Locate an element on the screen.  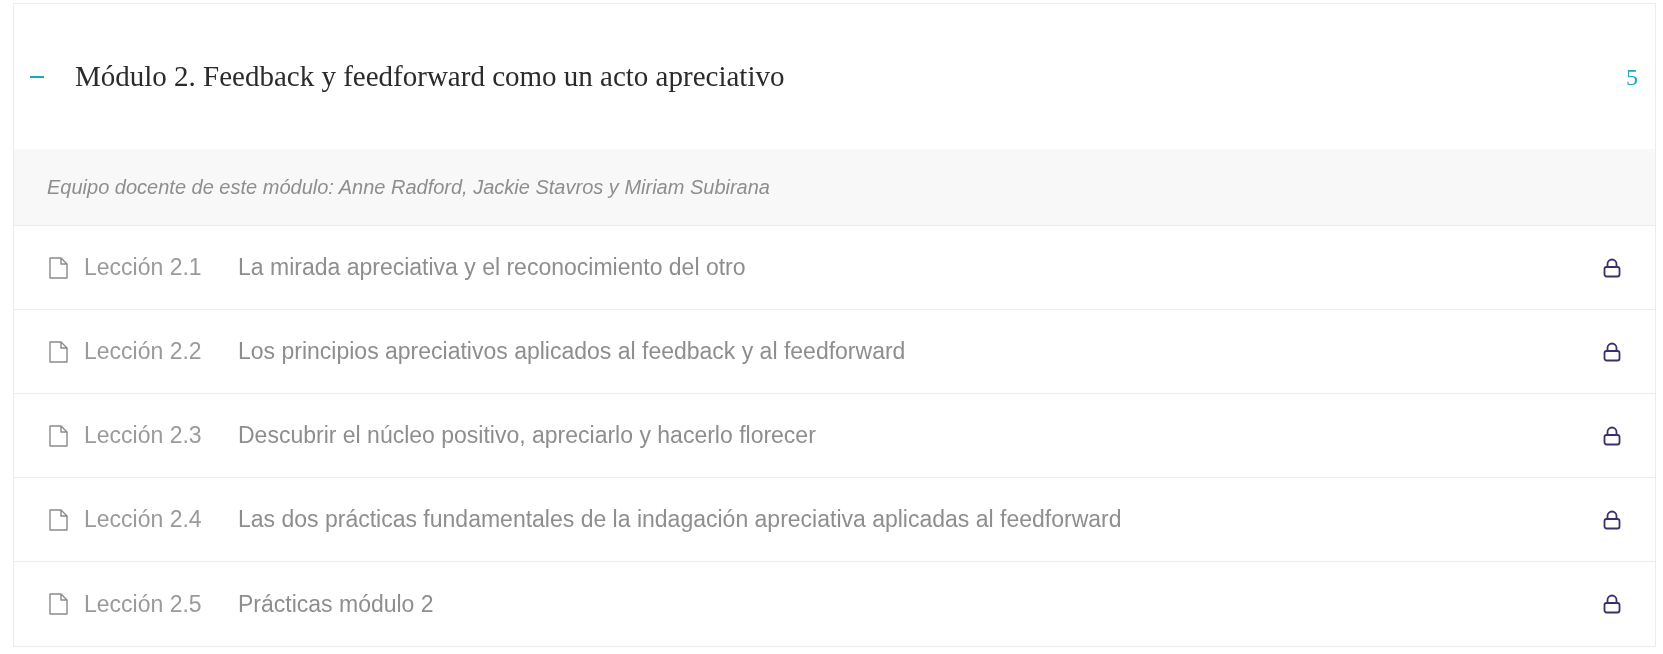
lesson-row: Lección 2.1 La mirada apreciativa y el reconocimiento del otro is located at coordinates (834, 268).